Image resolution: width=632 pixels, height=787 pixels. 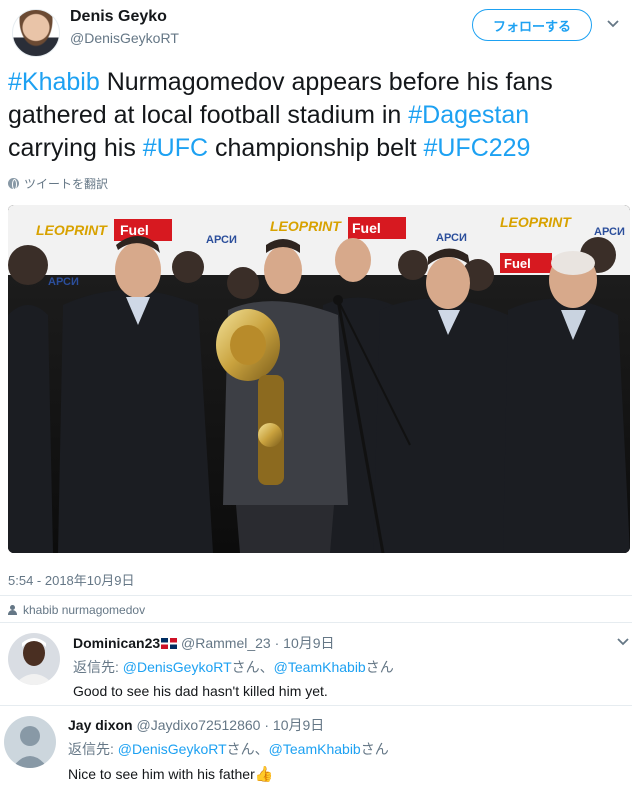 What do you see at coordinates (100, 725) in the screenshot?
I see `reply-author-name: Jay dixon` at bounding box center [100, 725].